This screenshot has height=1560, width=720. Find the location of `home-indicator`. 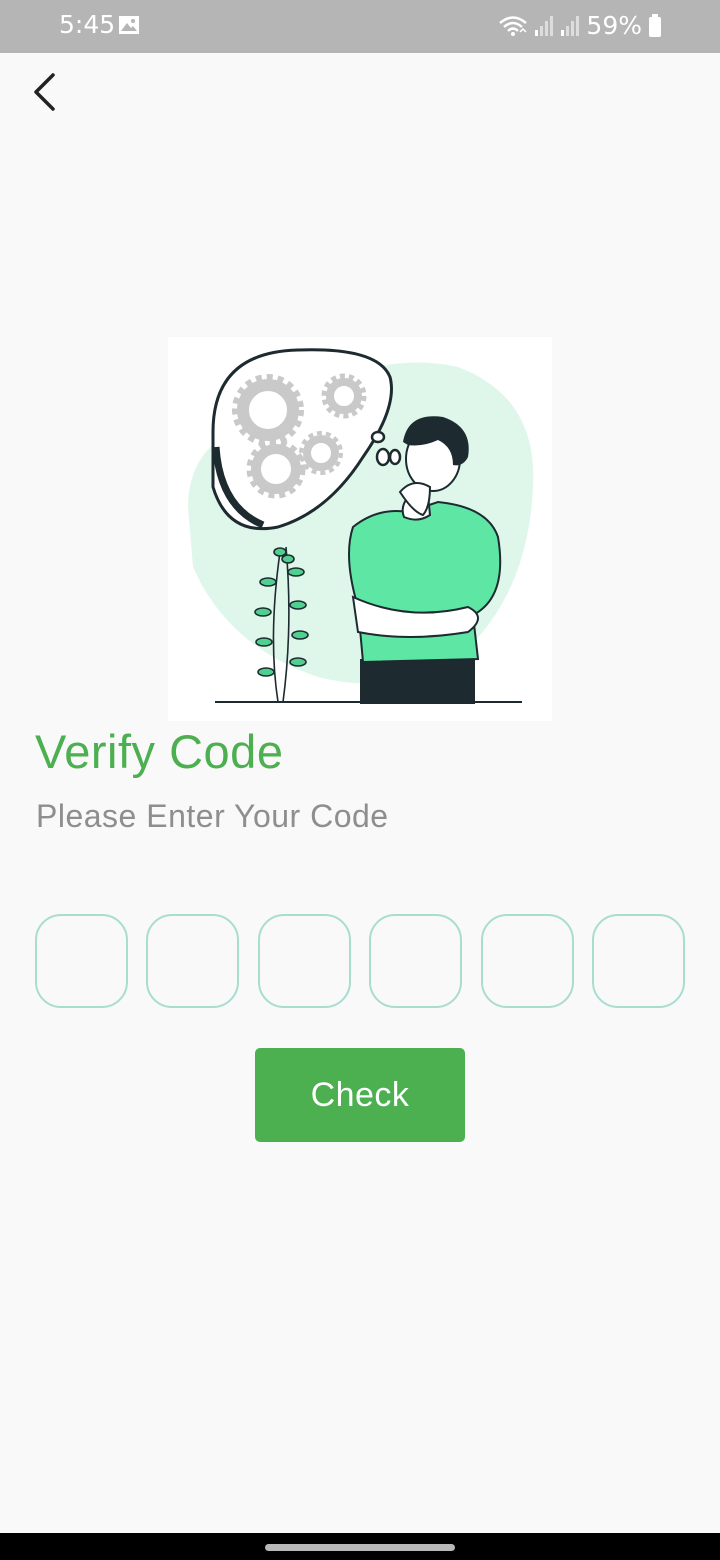

home-indicator is located at coordinates (360, 1547).